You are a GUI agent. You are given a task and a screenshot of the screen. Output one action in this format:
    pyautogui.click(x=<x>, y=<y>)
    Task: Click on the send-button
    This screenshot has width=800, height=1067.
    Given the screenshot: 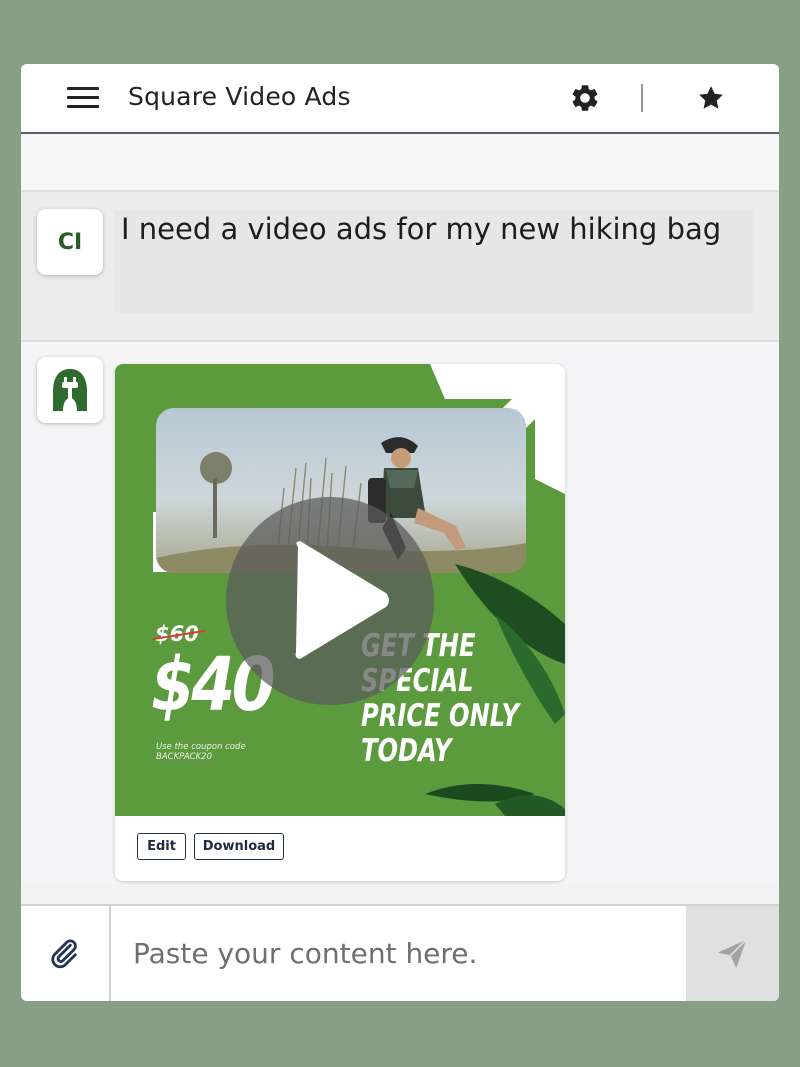 What is the action you would take?
    pyautogui.click(x=732, y=953)
    